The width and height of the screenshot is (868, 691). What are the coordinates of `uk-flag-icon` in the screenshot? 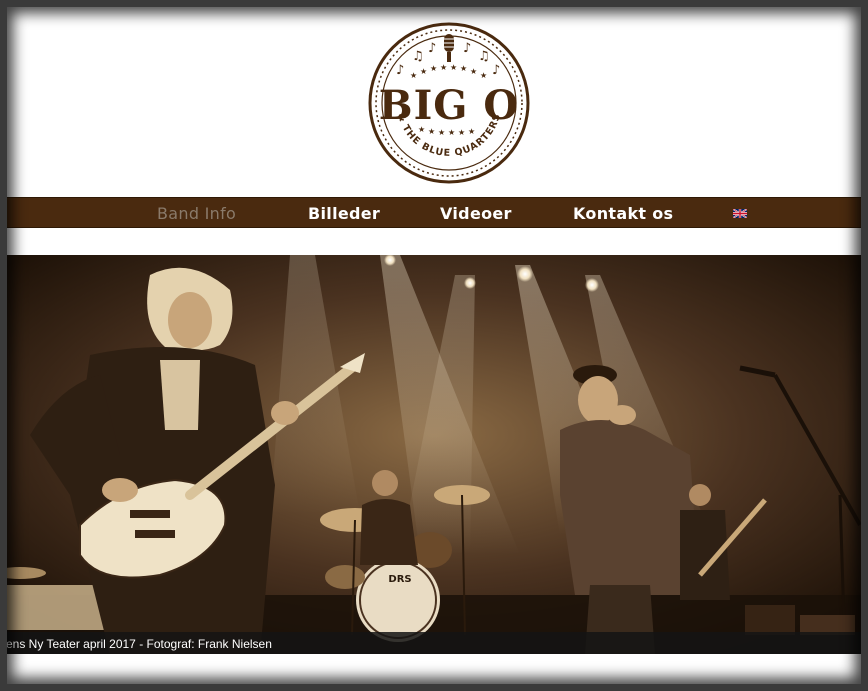 It's located at (740, 213).